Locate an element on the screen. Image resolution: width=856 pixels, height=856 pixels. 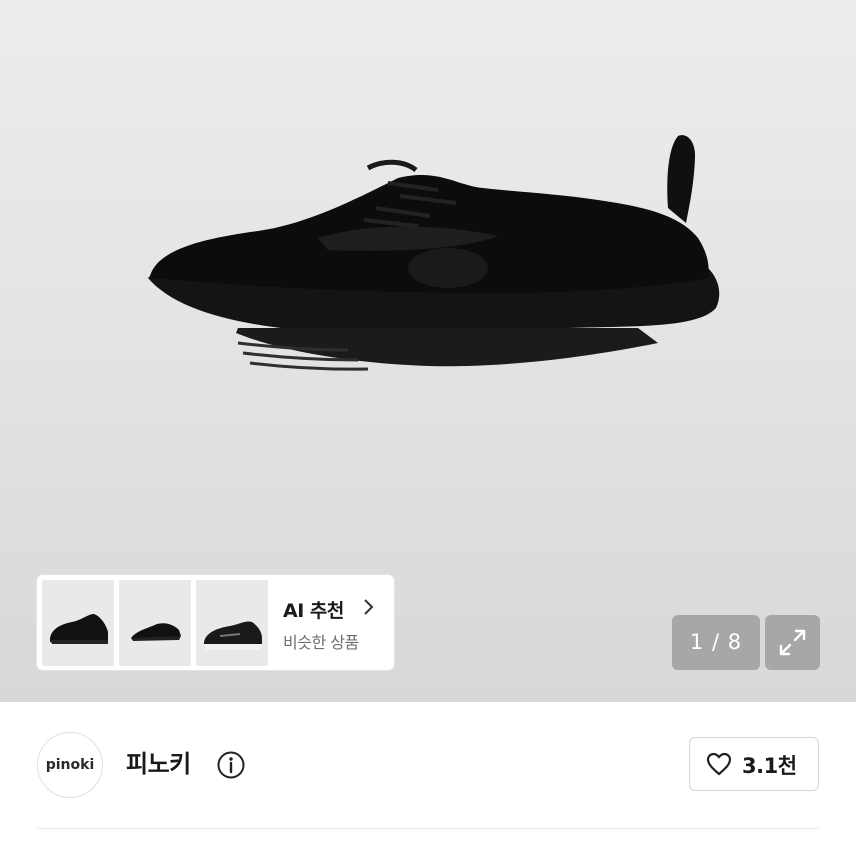
store-name: 피노키 is located at coordinates (158, 761).